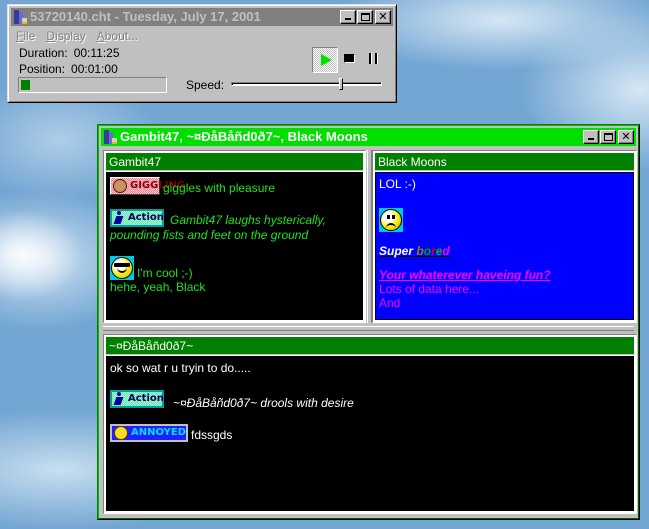  What do you see at coordinates (121, 433) in the screenshot?
I see `annoyed-face-icon` at bounding box center [121, 433].